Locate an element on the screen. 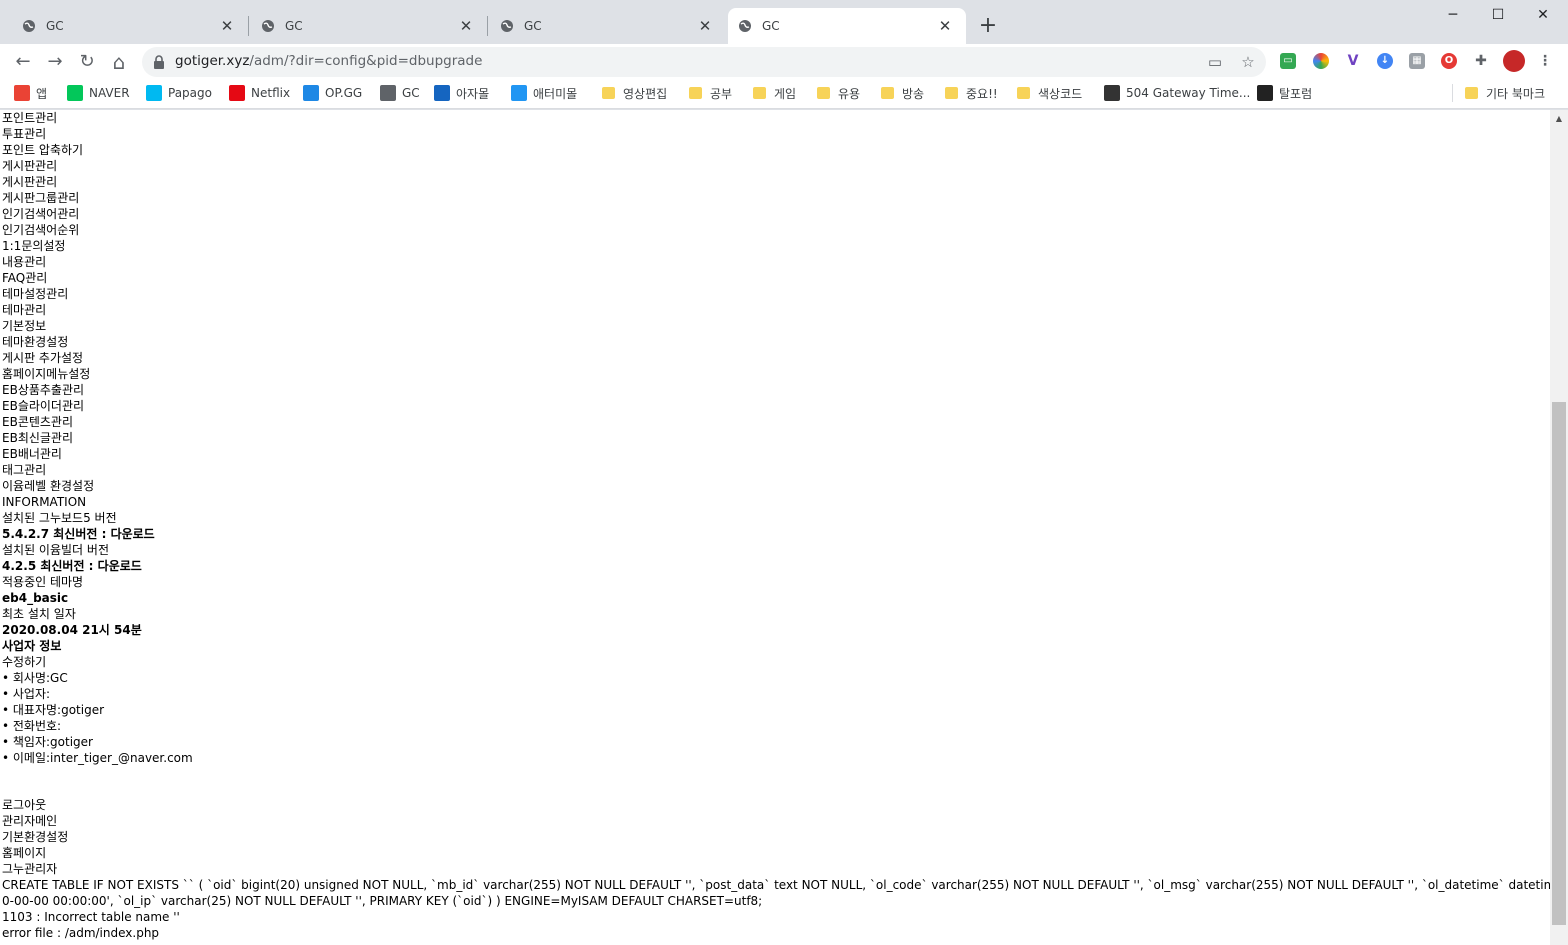  content-line: FAQ관리 is located at coordinates (25, 278).